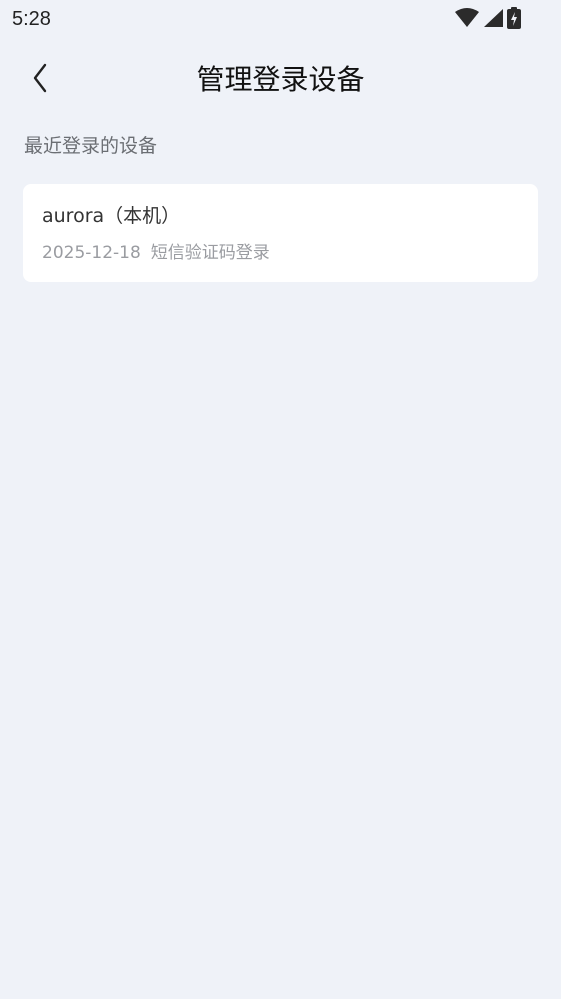 The width and height of the screenshot is (561, 999). I want to click on wifi-icon, so click(467, 18).